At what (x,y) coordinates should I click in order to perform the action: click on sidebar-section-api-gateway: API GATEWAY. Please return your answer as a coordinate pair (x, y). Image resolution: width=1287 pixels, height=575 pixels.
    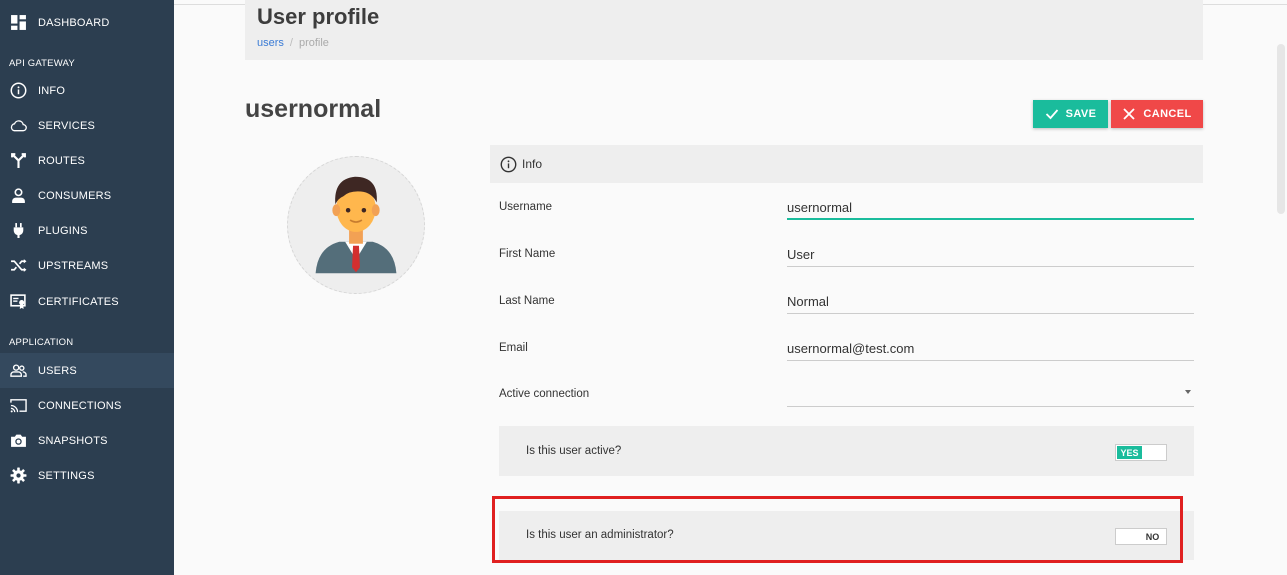
    Looking at the image, I should click on (42, 63).